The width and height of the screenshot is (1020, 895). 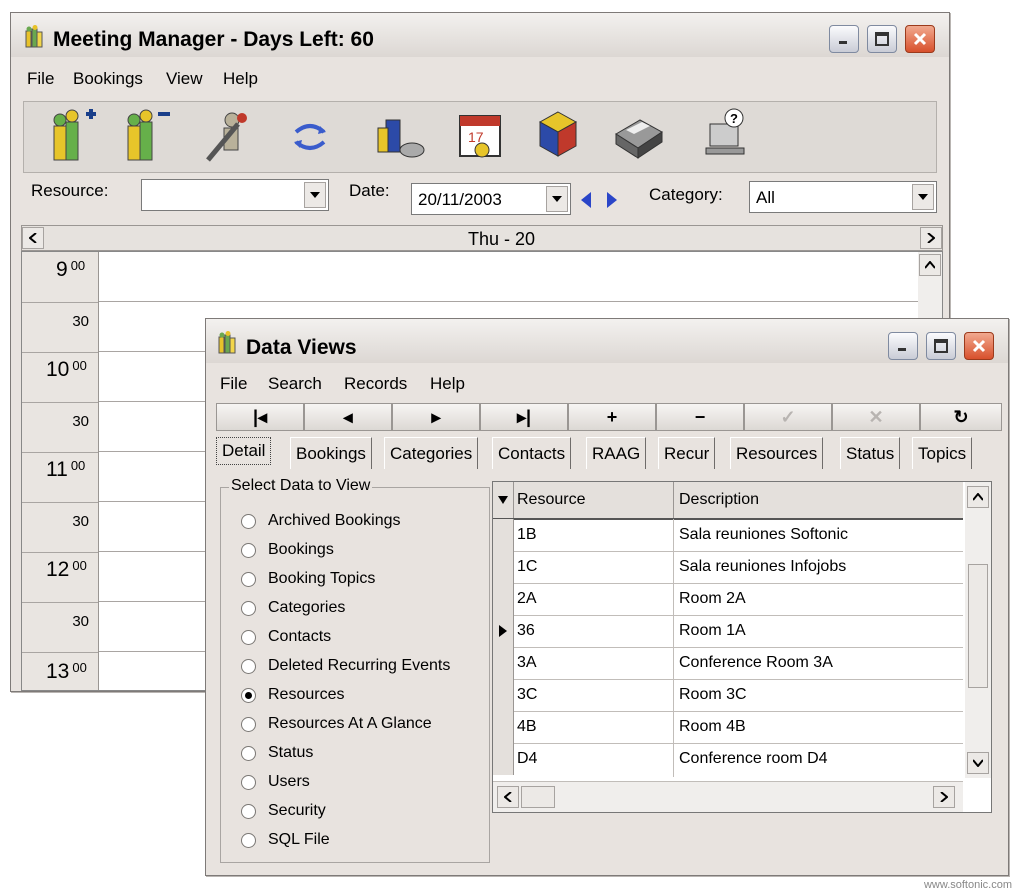 I want to click on tab-recur: Recur, so click(x=687, y=453).